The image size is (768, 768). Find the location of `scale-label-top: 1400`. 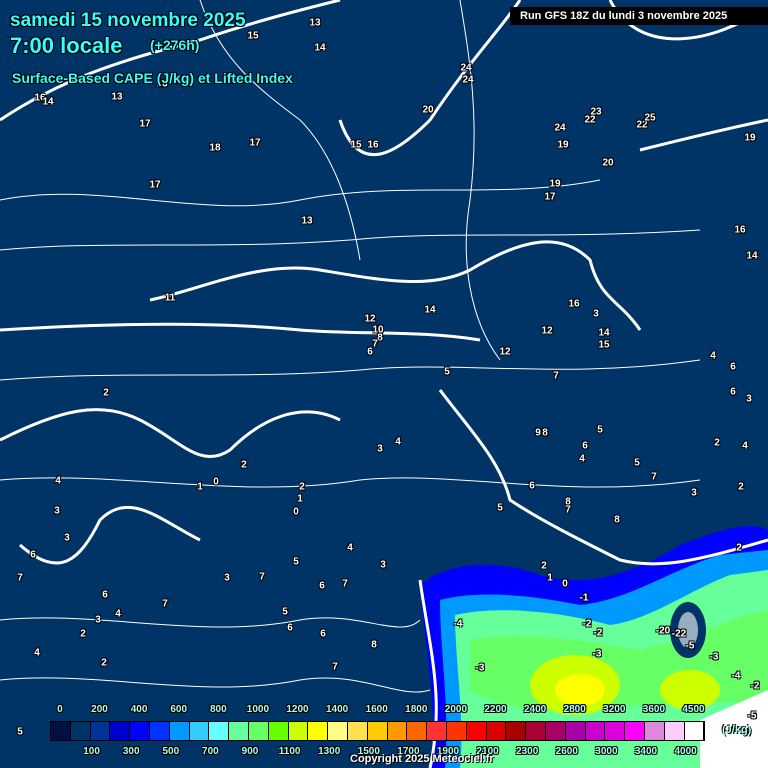

scale-label-top: 1400 is located at coordinates (337, 709).